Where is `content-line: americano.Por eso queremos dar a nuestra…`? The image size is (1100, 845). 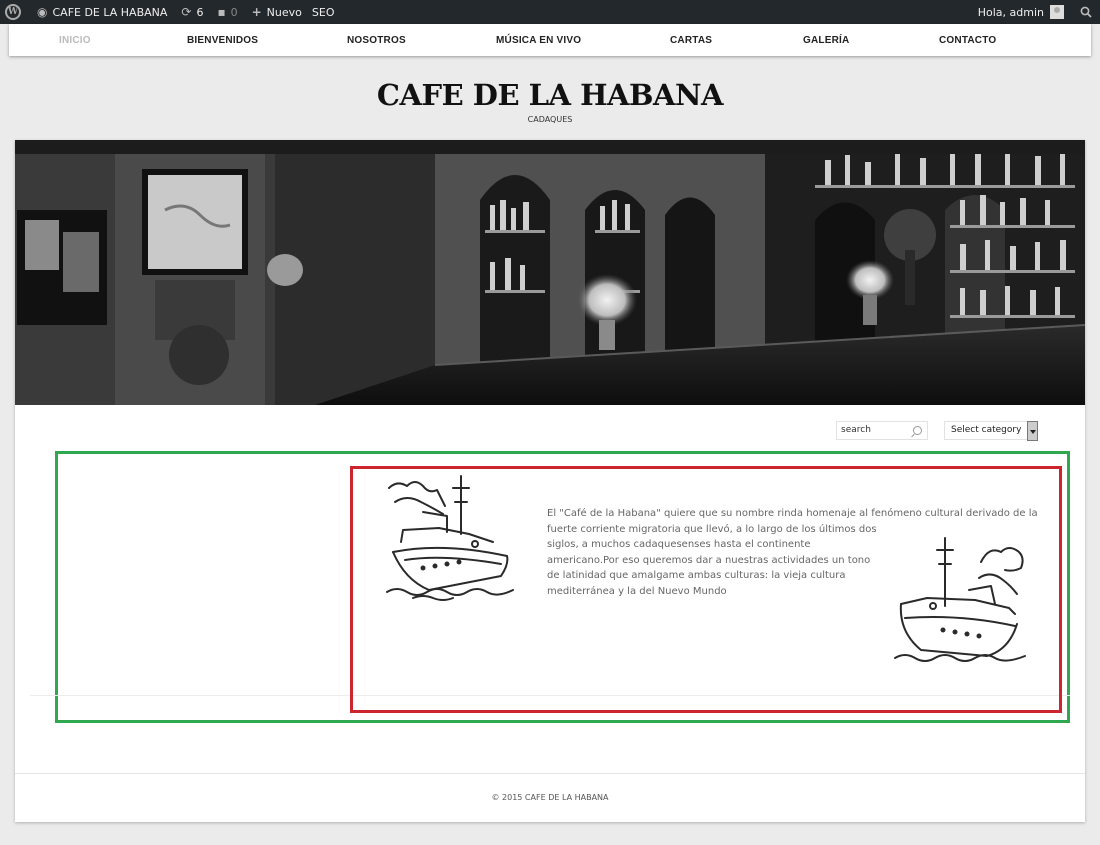
content-line: americano.Por eso queremos dar a nuestra… is located at coordinates (709, 560).